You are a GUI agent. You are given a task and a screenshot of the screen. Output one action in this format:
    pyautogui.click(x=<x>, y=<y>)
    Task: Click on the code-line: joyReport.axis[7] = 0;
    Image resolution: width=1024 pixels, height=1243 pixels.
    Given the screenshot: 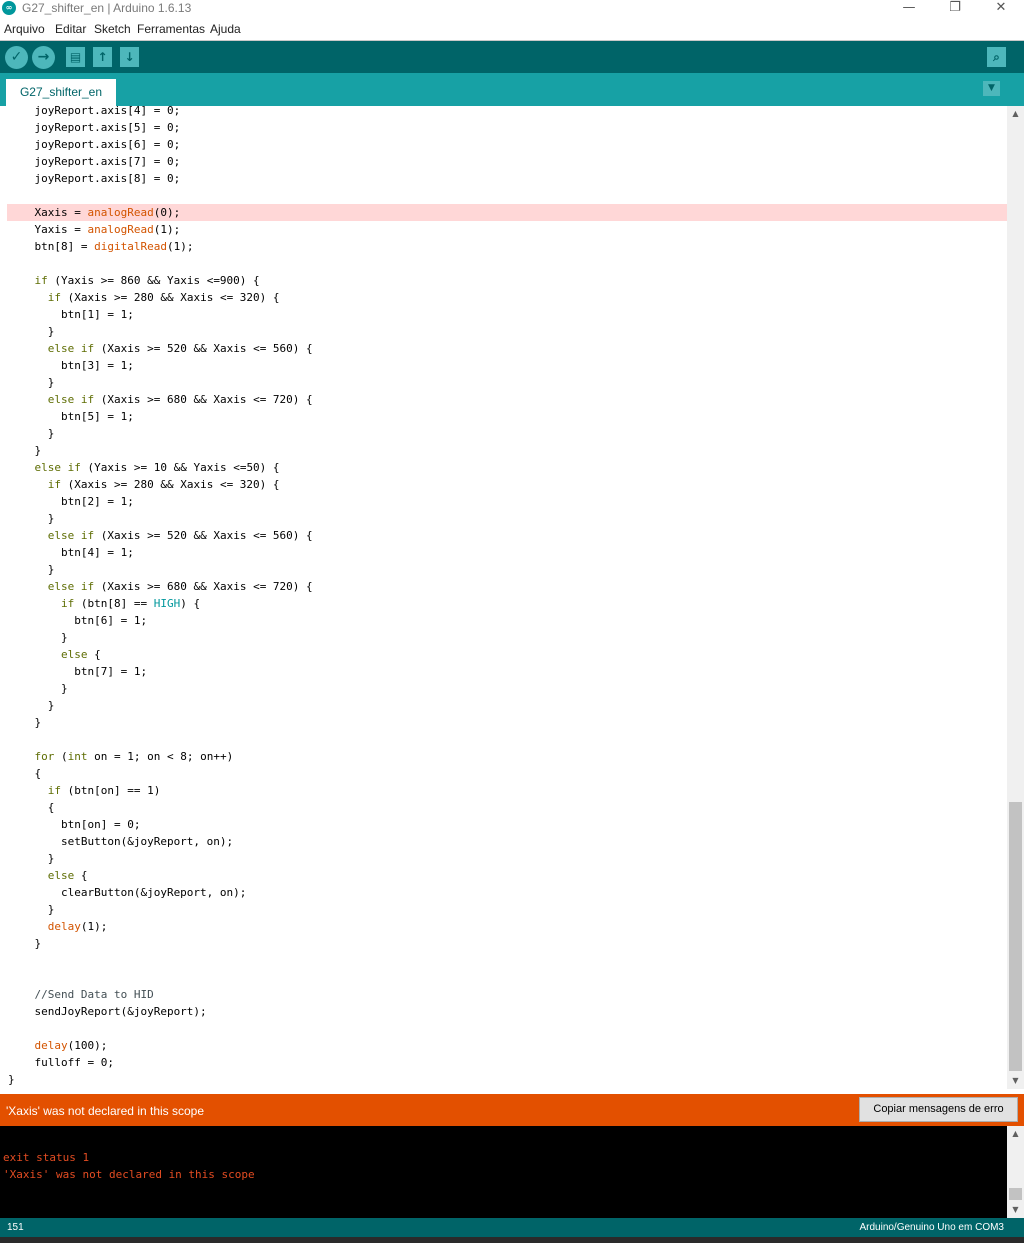 What is the action you would take?
    pyautogui.click(x=94, y=161)
    